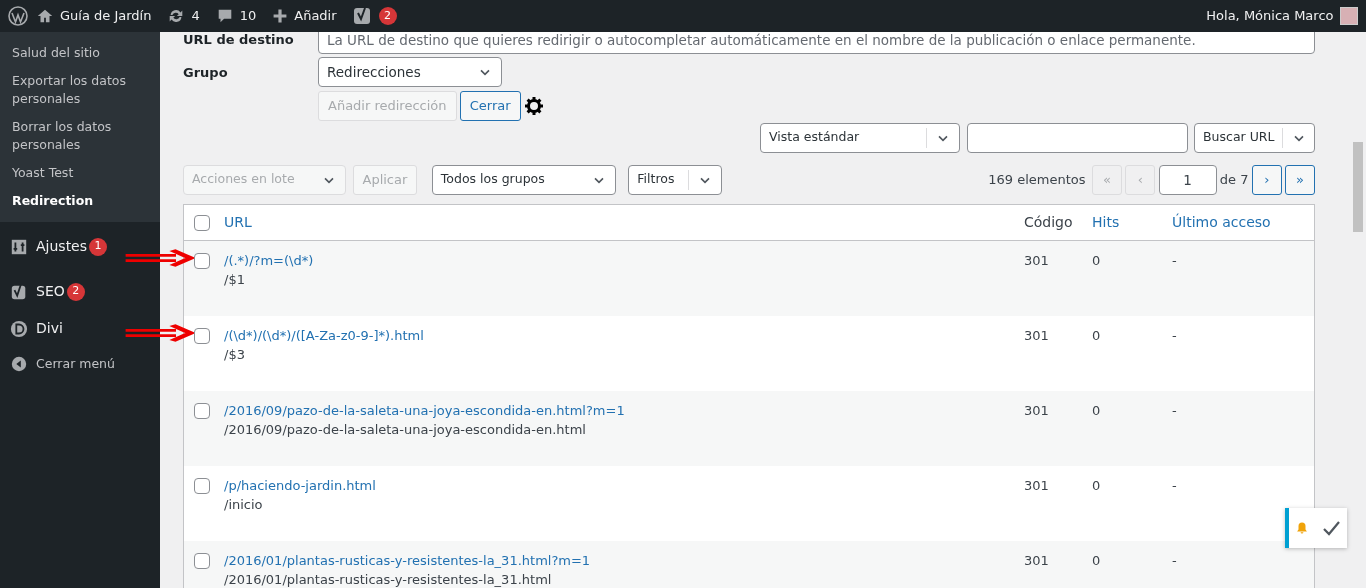 The height and width of the screenshot is (588, 1366). I want to click on item-count: 169 elementos, so click(1037, 179).